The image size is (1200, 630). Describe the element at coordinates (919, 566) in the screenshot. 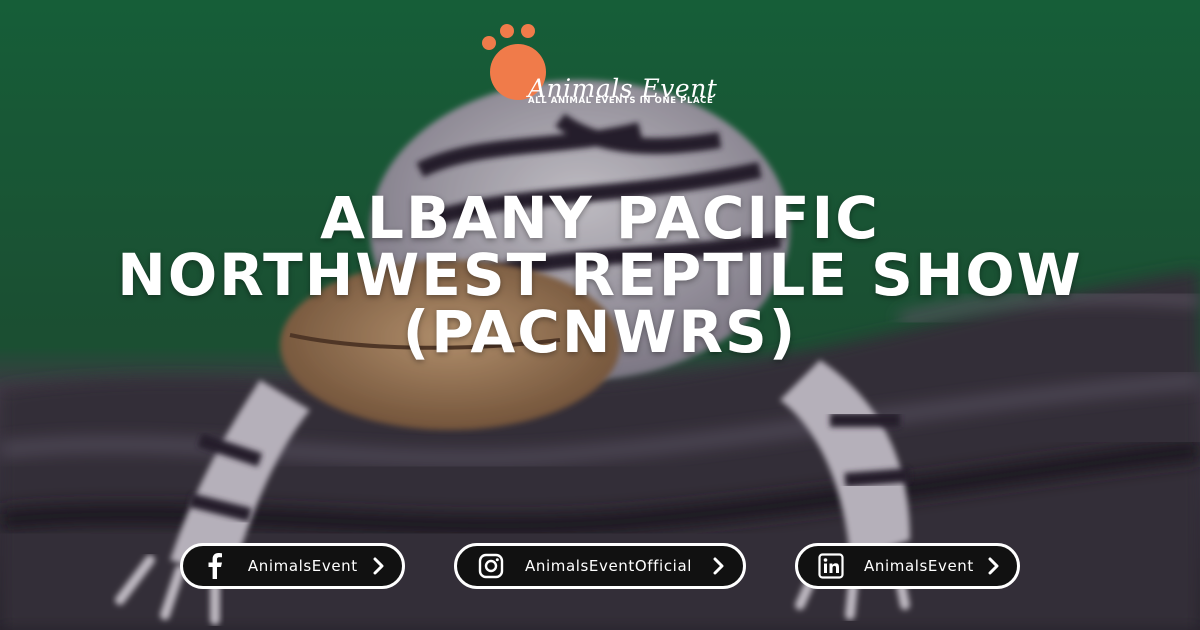

I see `linkedin-handle: AnimalsEvent` at that location.